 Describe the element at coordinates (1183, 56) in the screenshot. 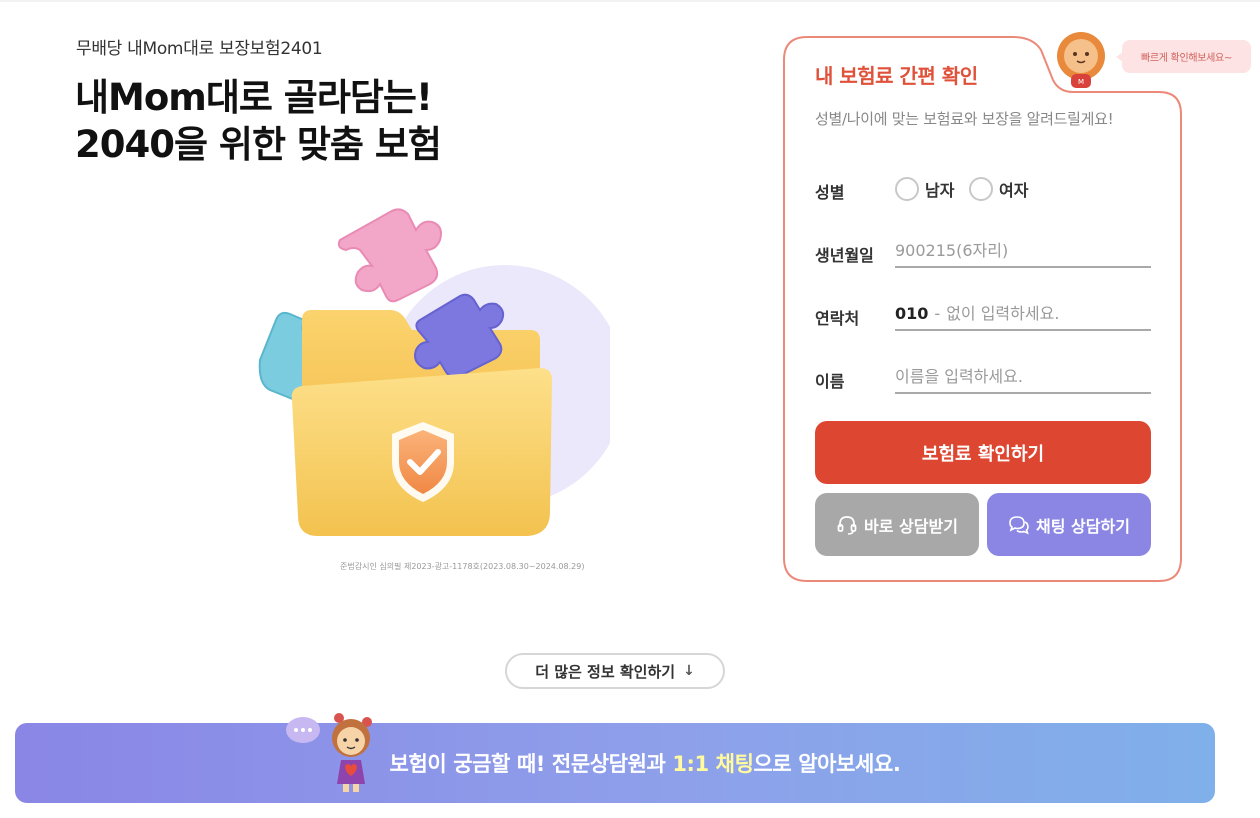

I see `speech-bubble: 빠르게 확인해보세요~` at that location.